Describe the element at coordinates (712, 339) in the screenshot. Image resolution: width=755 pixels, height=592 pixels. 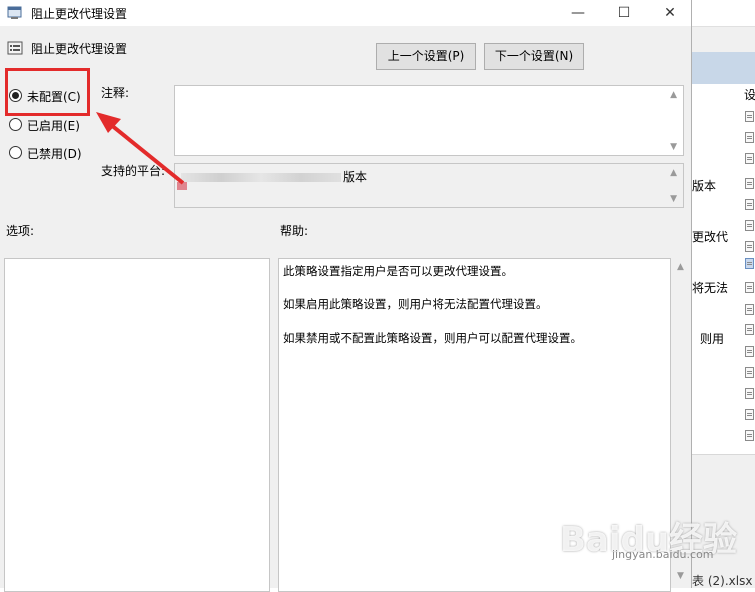
I see `background-text-fragment: 则用` at that location.